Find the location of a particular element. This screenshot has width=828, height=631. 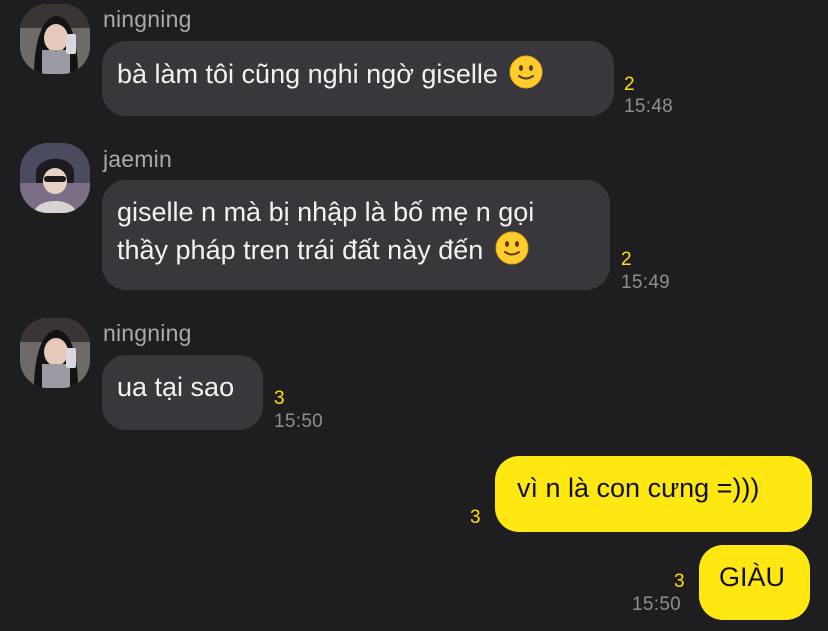

message-text: GIÀU is located at coordinates (752, 577).